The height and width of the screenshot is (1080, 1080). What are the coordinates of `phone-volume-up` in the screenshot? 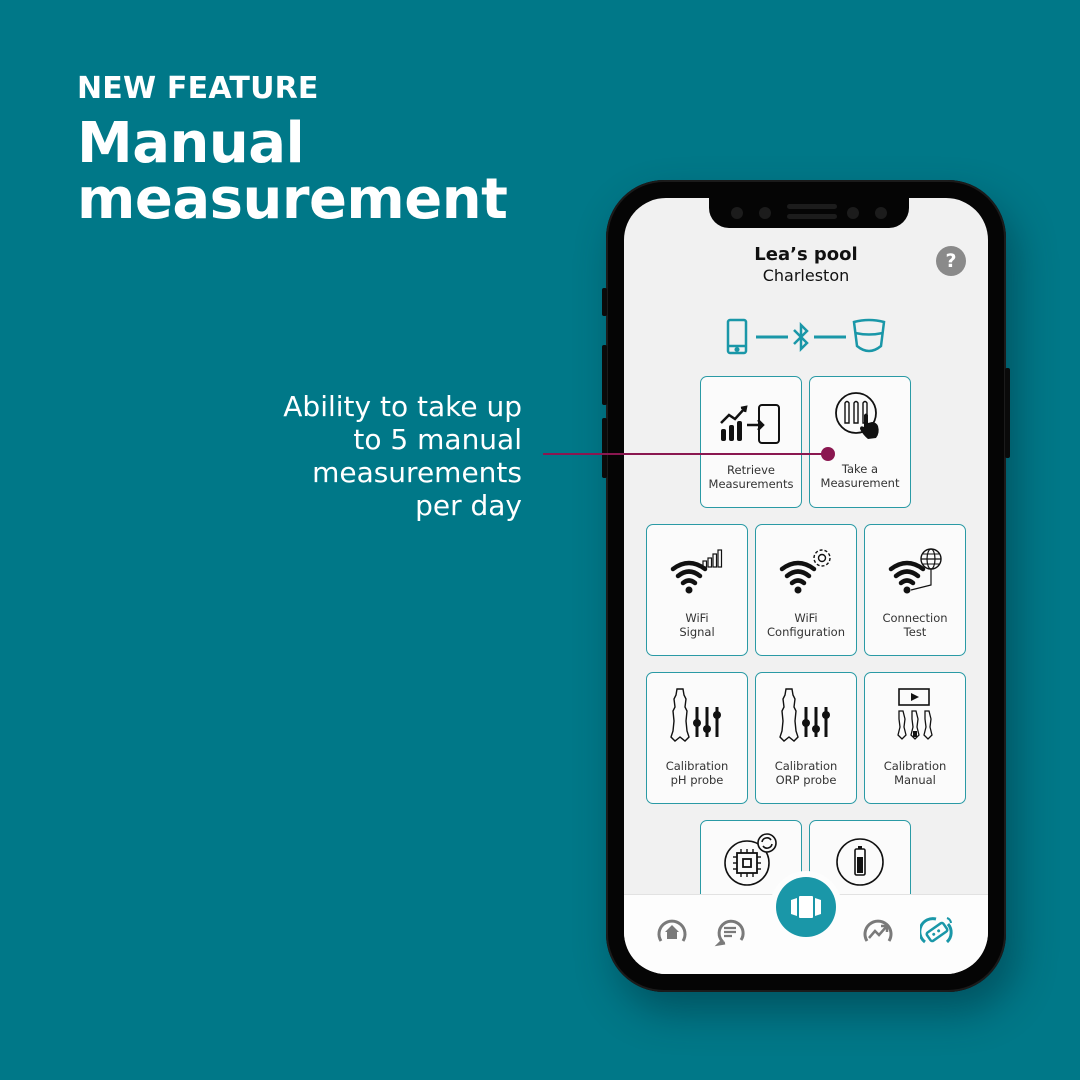 It's located at (604, 375).